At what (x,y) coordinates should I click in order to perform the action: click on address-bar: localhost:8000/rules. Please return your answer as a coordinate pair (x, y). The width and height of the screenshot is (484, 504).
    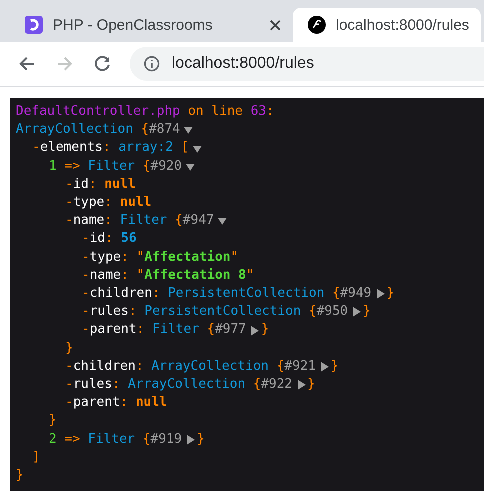
    Looking at the image, I should click on (307, 64).